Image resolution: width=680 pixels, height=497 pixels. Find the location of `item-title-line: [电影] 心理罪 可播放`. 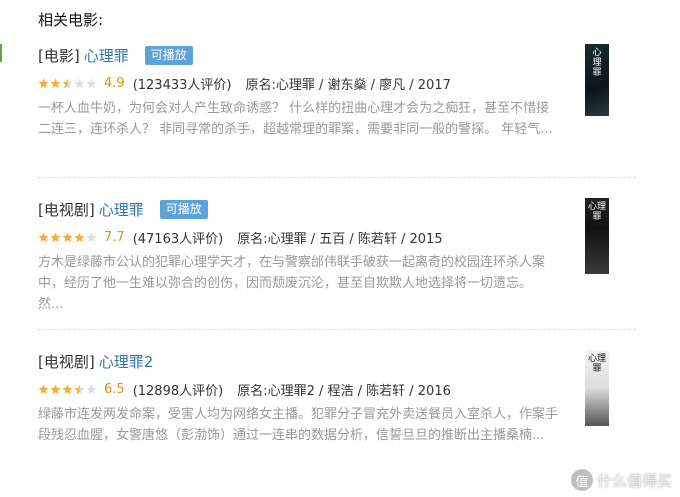

item-title-line: [电影] 心理罪 可播放 is located at coordinates (337, 55).